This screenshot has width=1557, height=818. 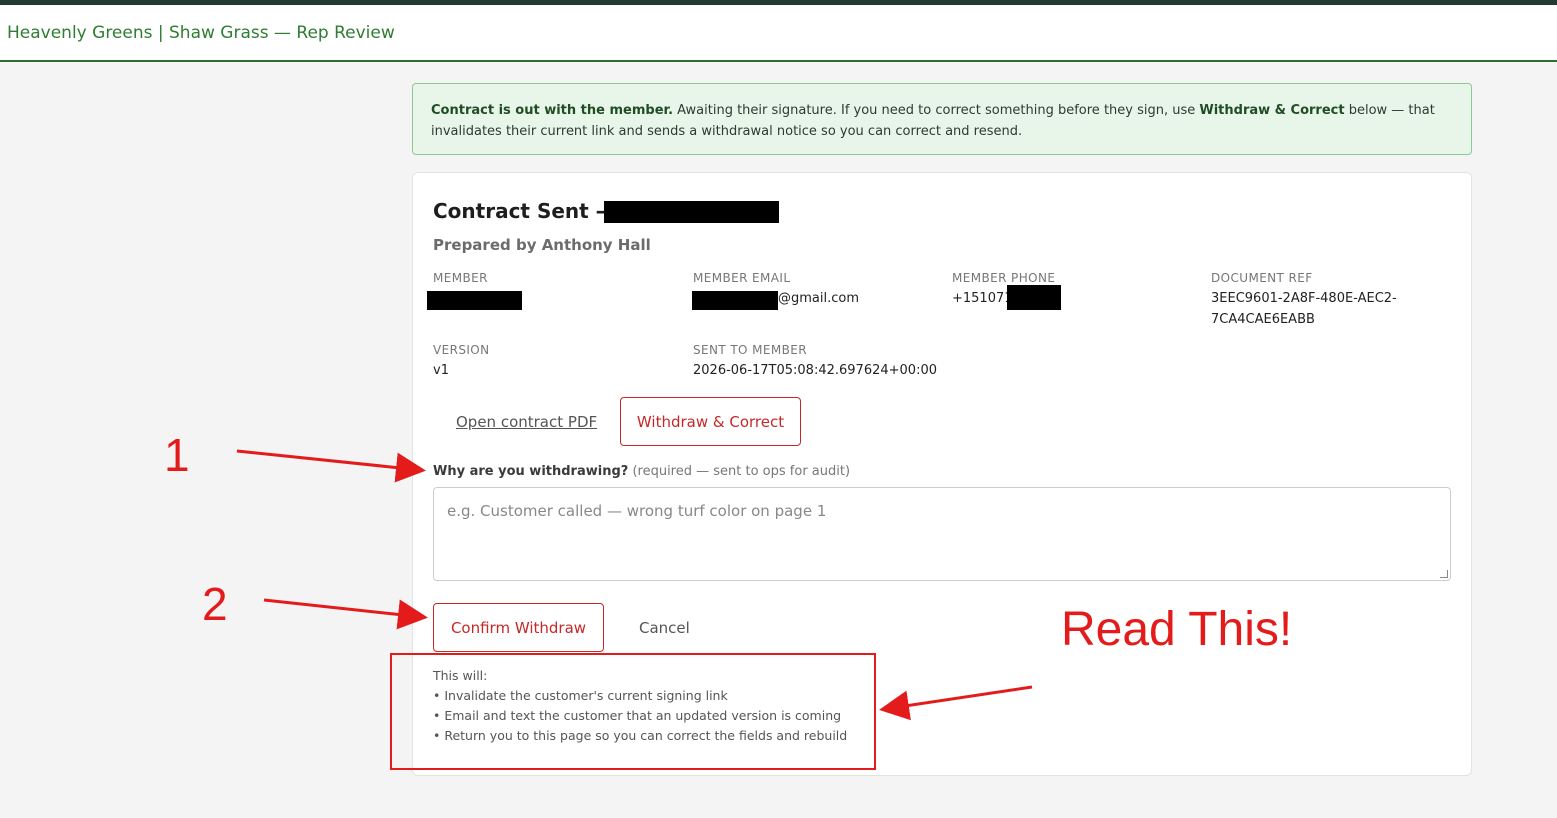 I want to click on prepared-by: Prepared by Anthony Hall, so click(x=542, y=245).